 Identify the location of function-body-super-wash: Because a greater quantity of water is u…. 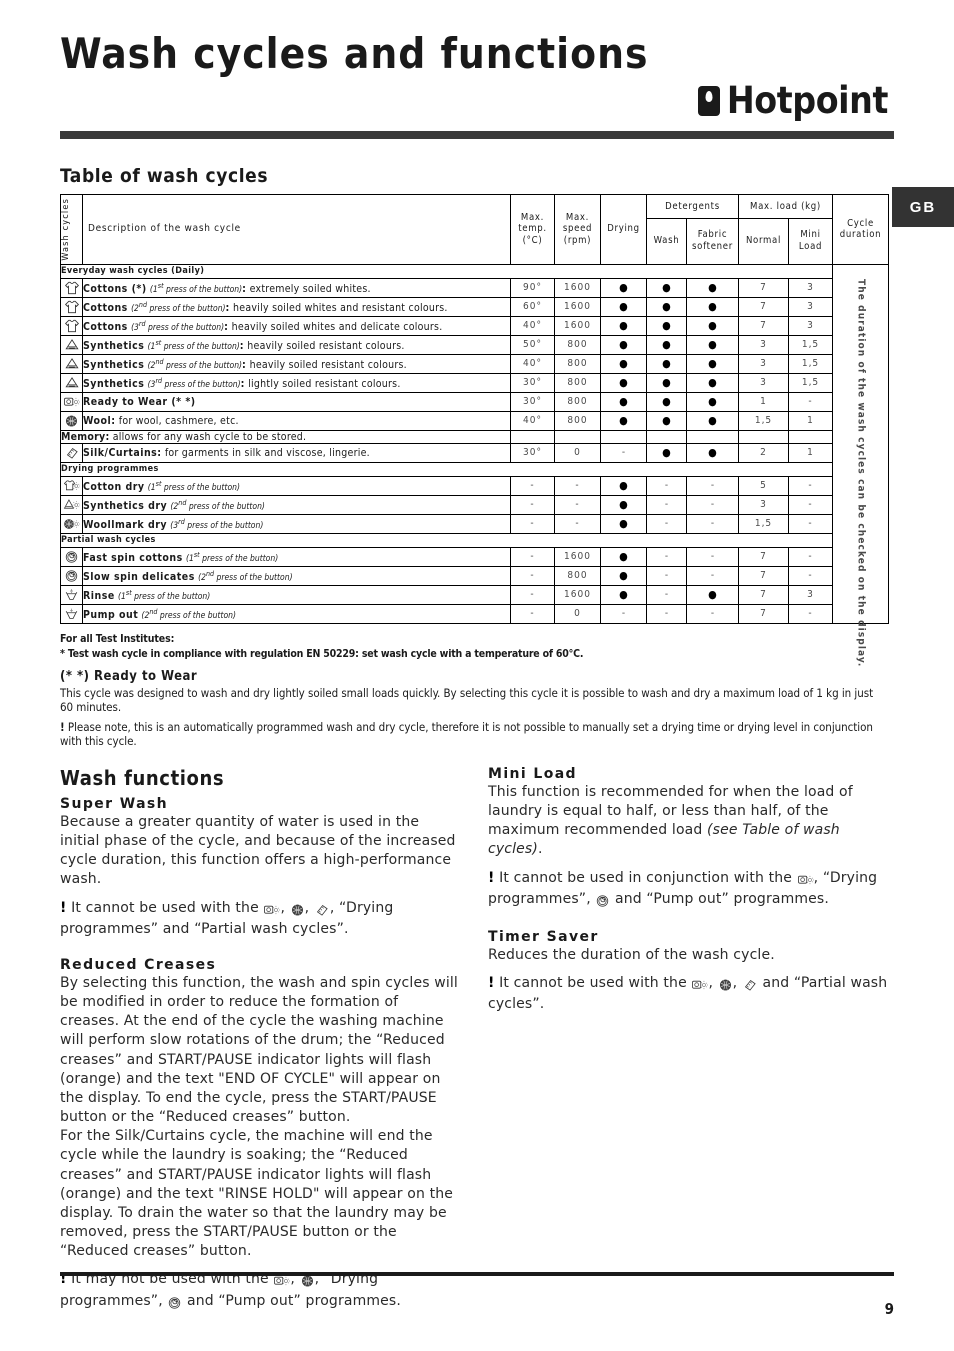
(258, 850).